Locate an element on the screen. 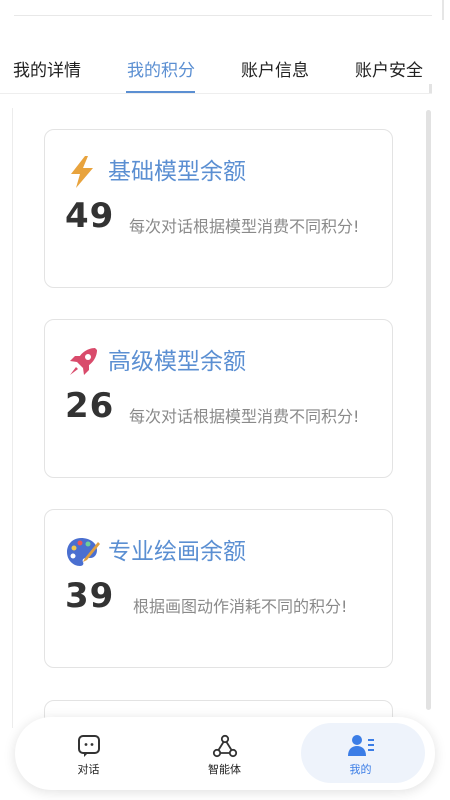  card-title: 高级模型余额 is located at coordinates (177, 362).